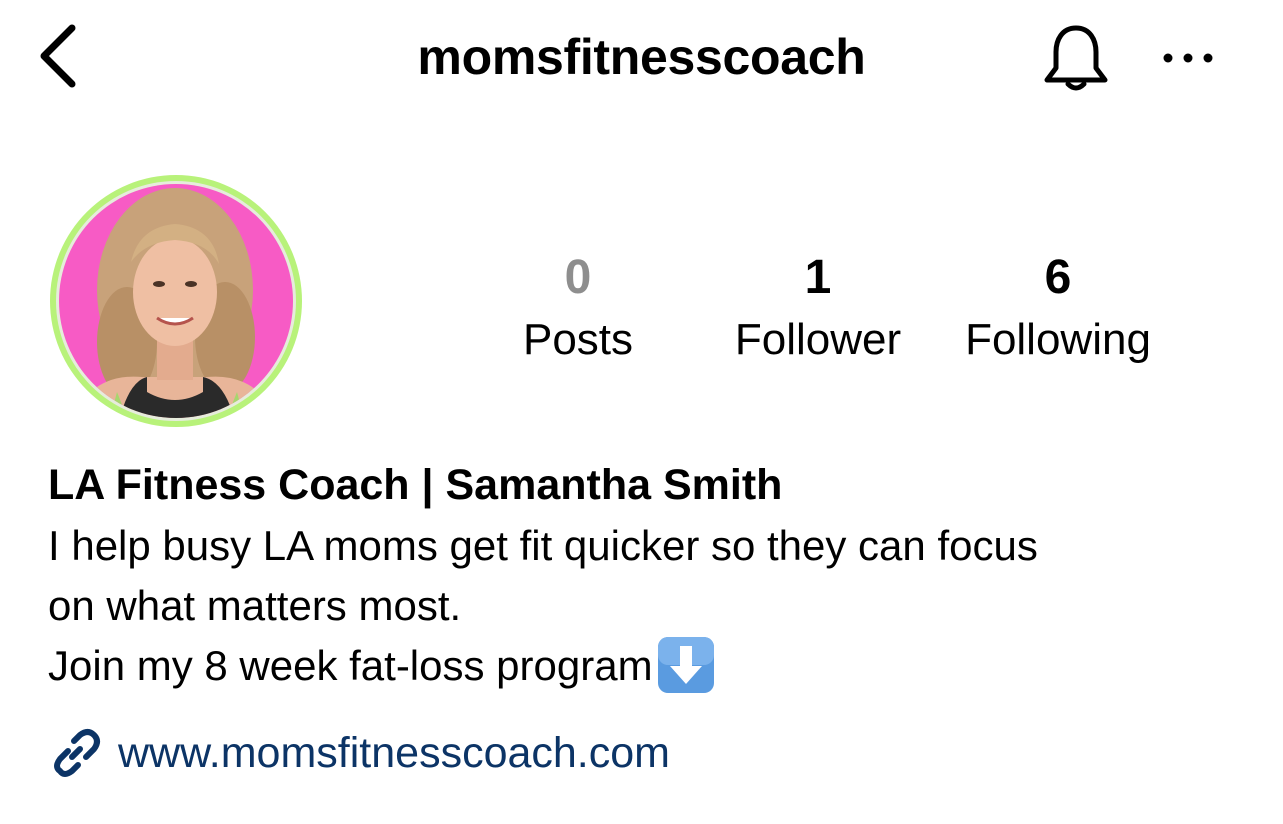 Image resolution: width=1283 pixels, height=824 pixels. Describe the element at coordinates (77, 753) in the screenshot. I see `link-icon` at that location.